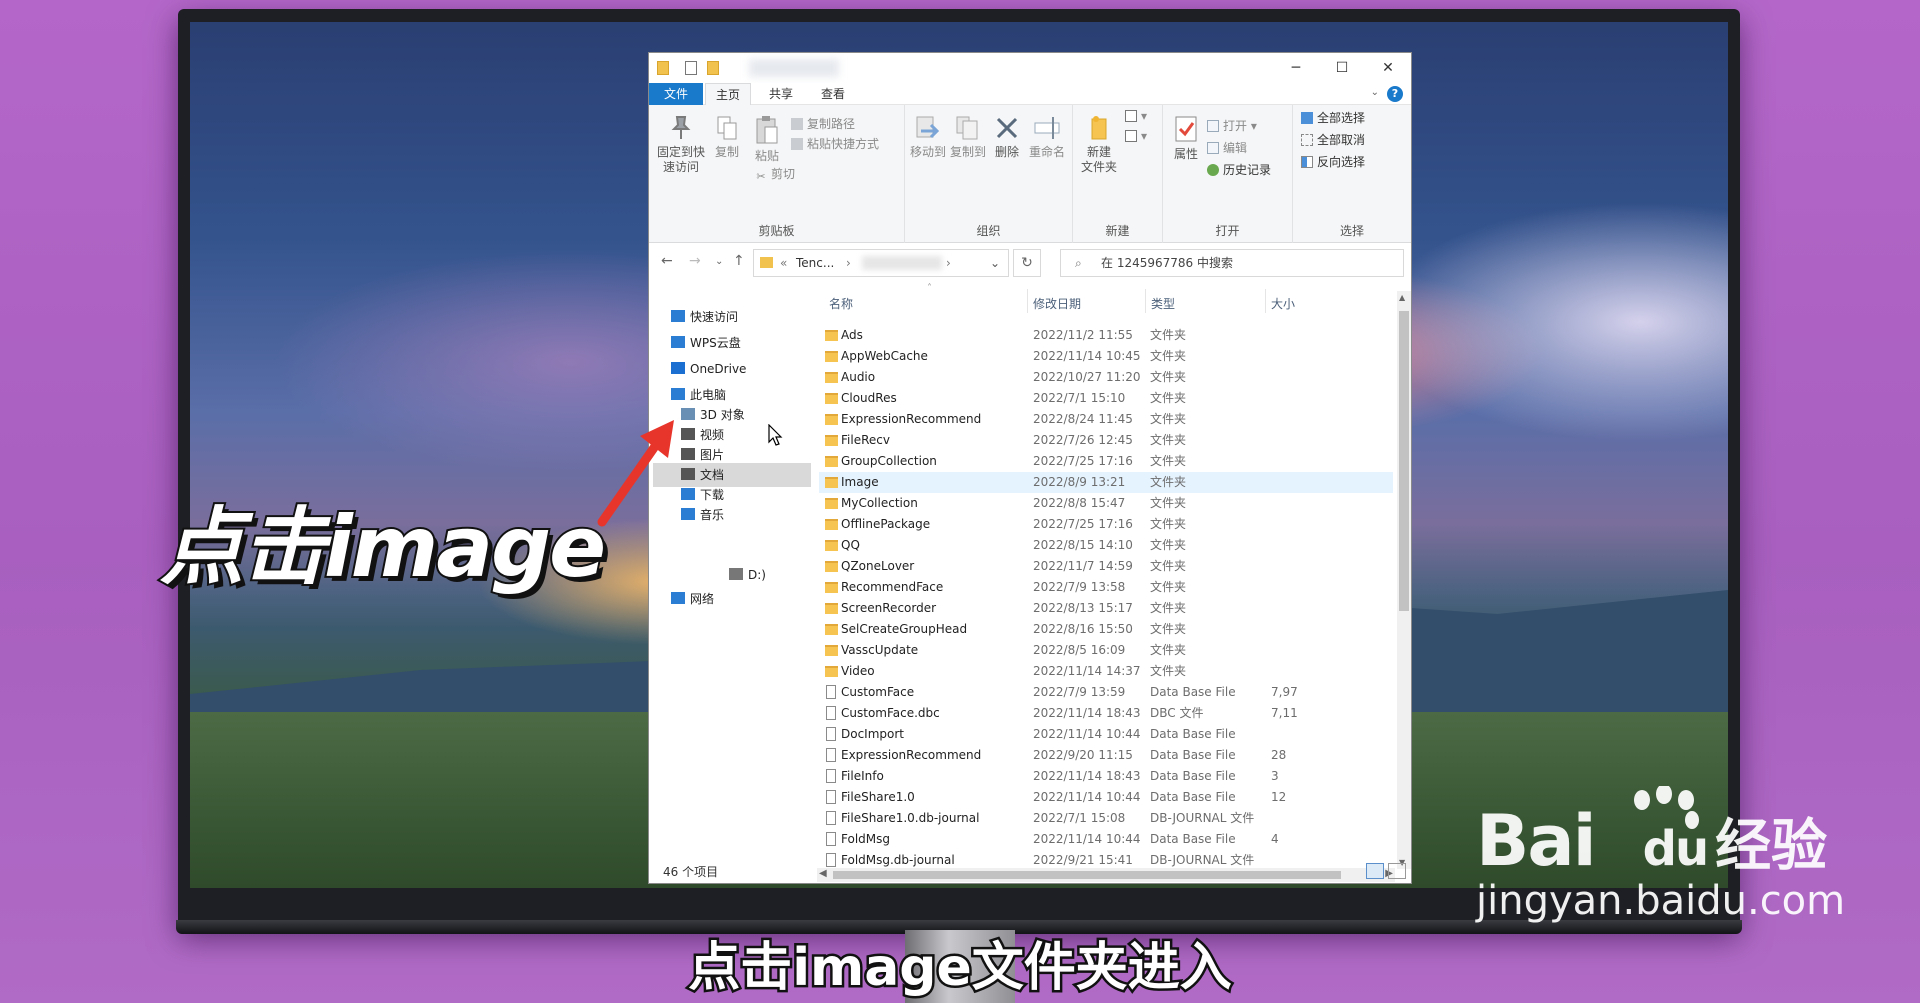 This screenshot has height=1003, width=1920. Describe the element at coordinates (968, 137) in the screenshot. I see `copy-to-button: 复制到` at that location.